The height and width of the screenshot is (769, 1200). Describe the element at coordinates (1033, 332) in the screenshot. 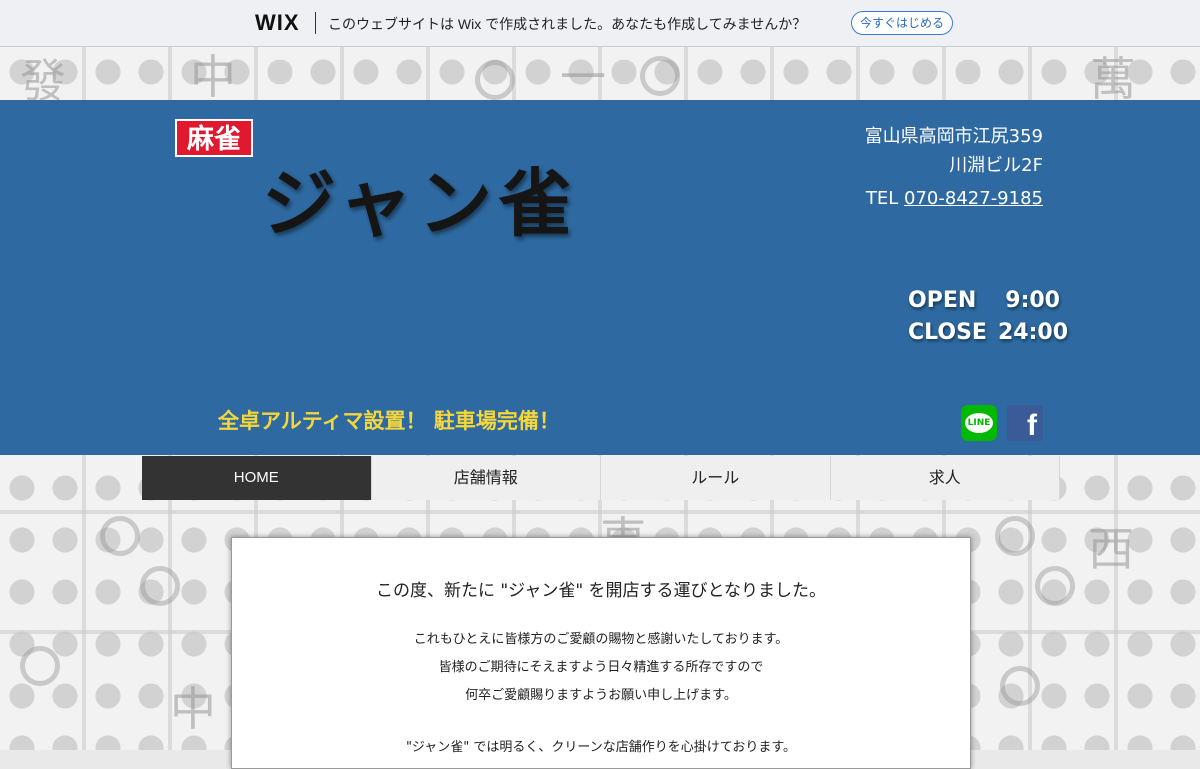

I see `close-time: 24:00` at that location.